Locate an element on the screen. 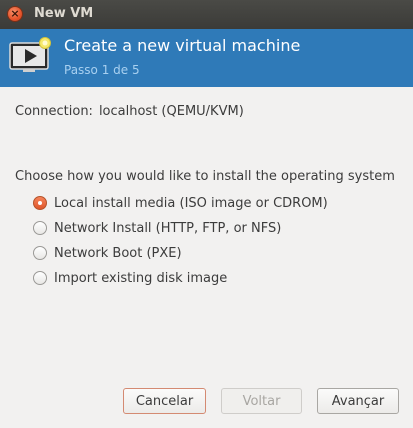  connection-row: Connection: localhost (QEMU/KVM) is located at coordinates (129, 111).